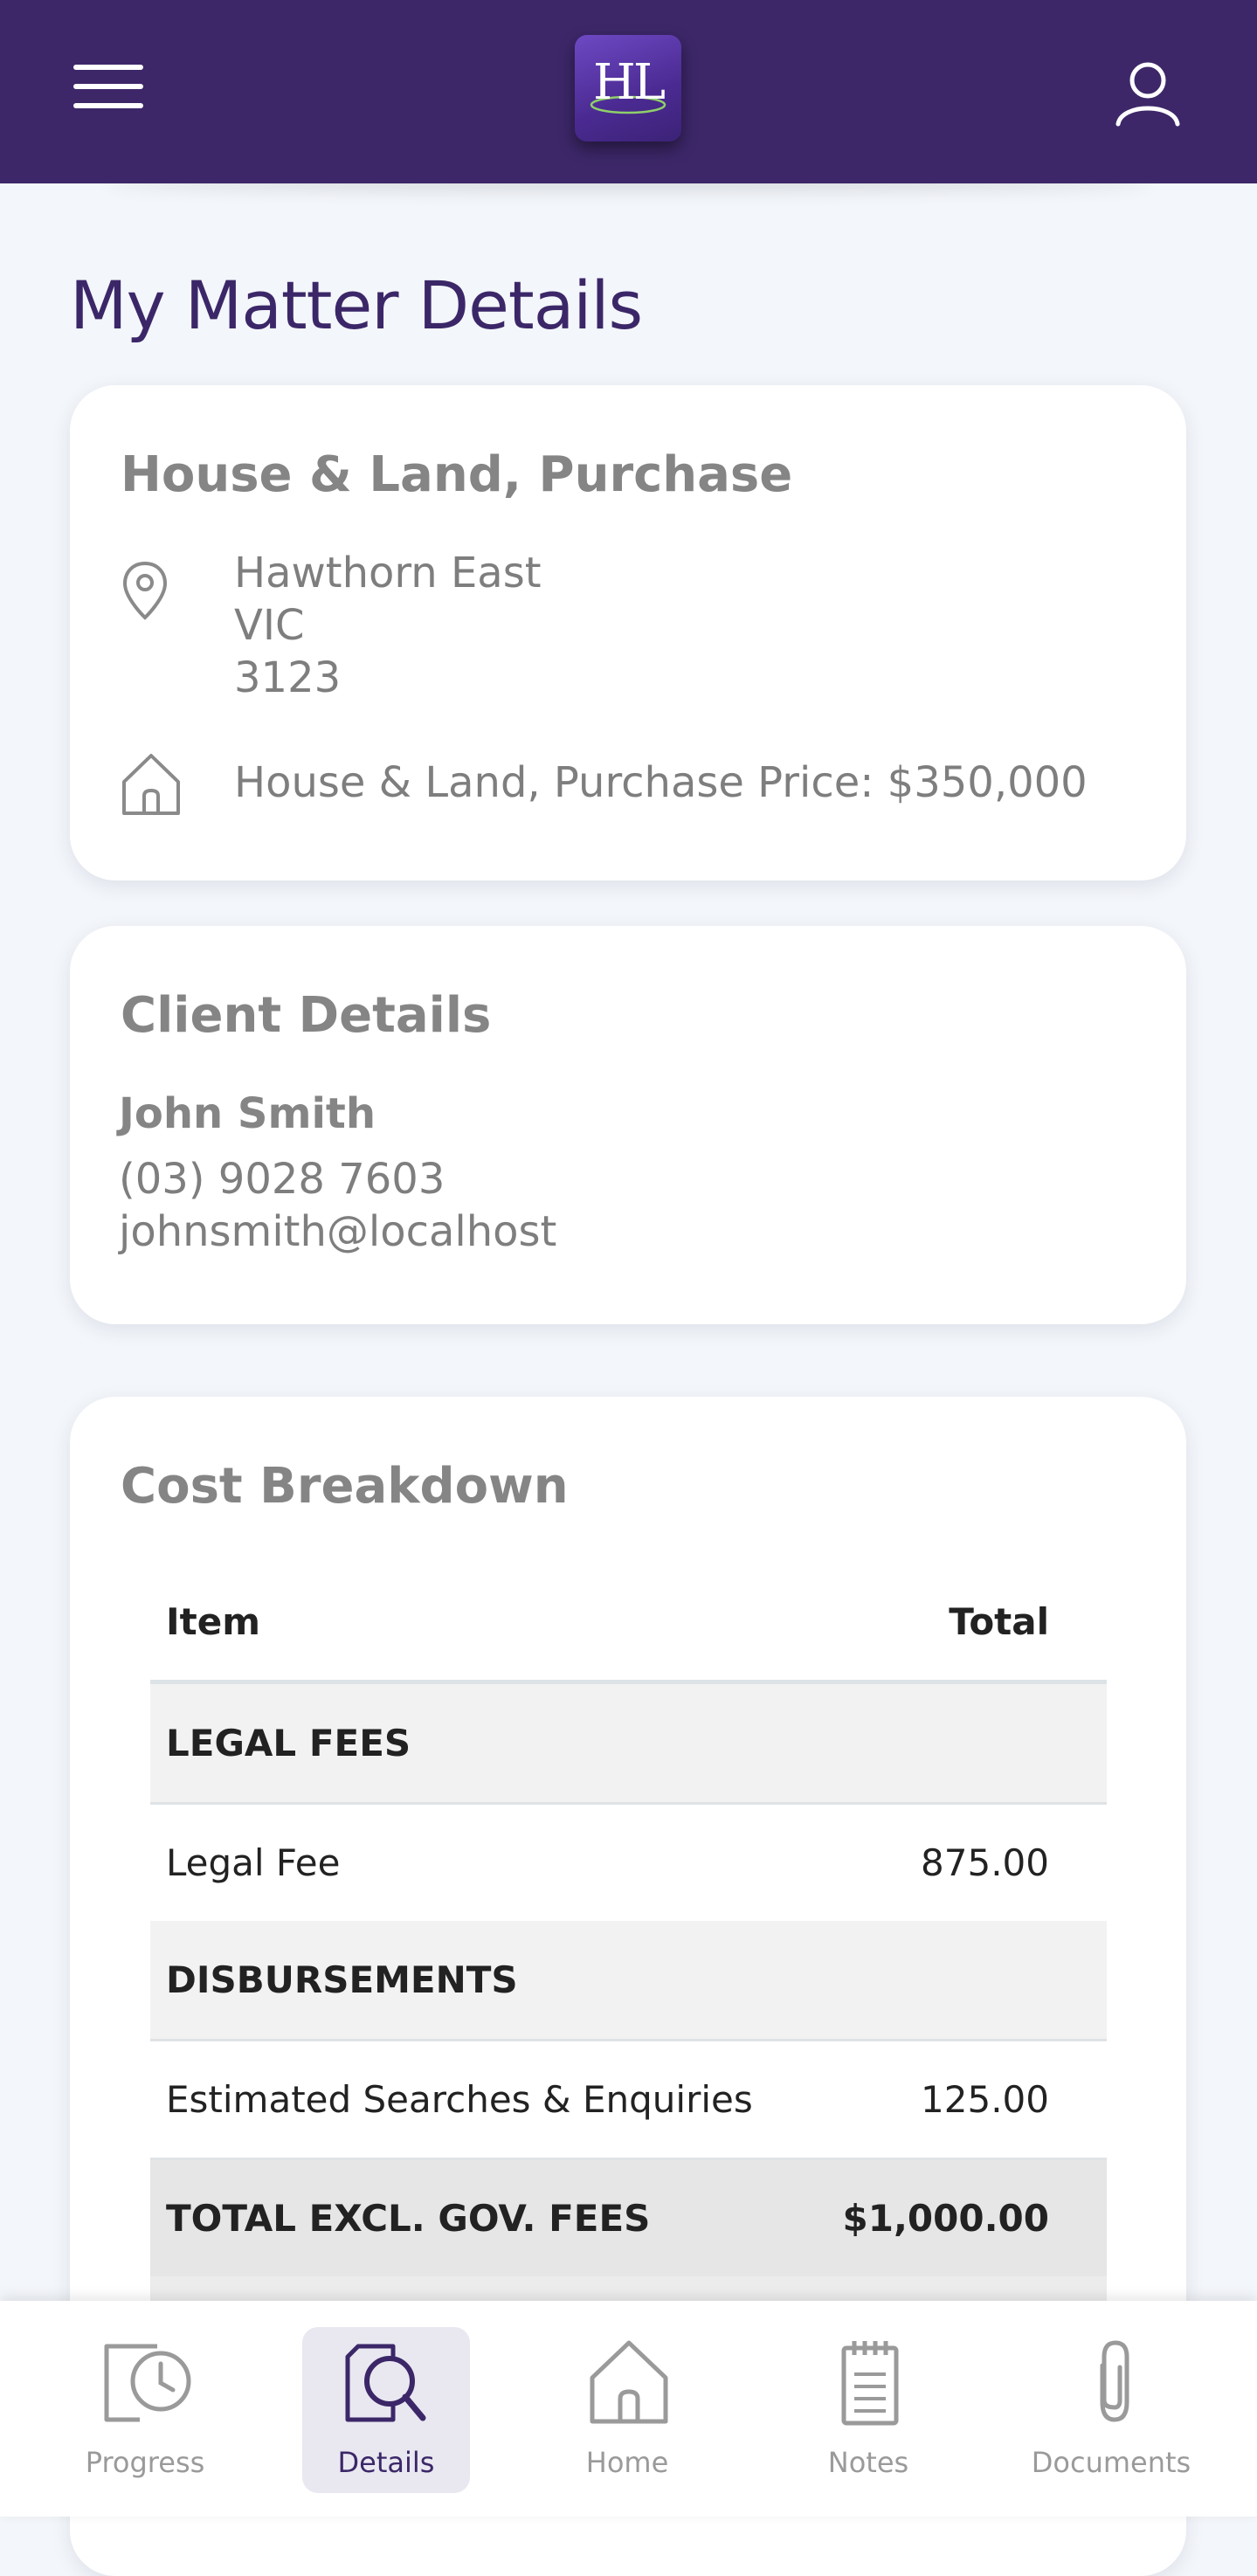 The height and width of the screenshot is (2576, 1257). Describe the element at coordinates (1114, 2381) in the screenshot. I see `paperclip-icon` at that location.